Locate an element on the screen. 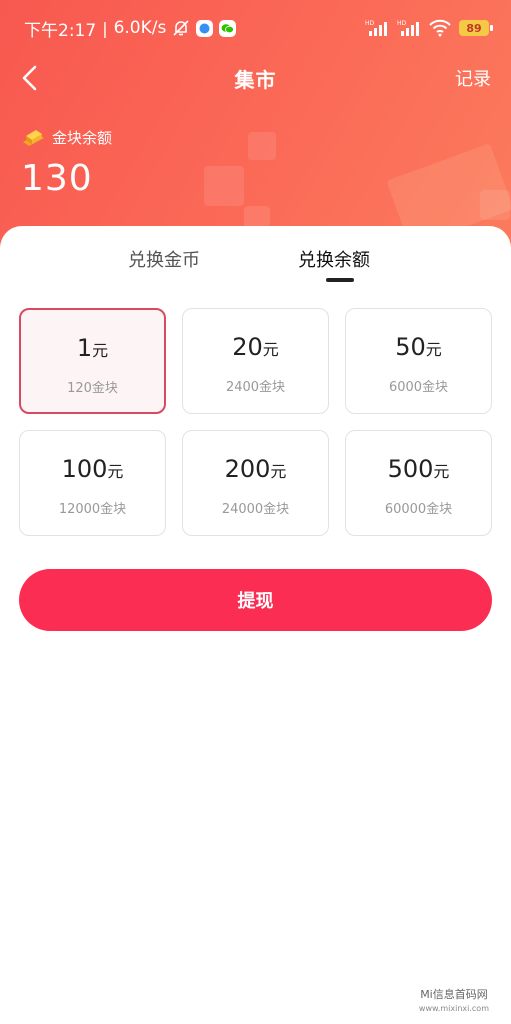  chevron-left-icon is located at coordinates (30, 78).